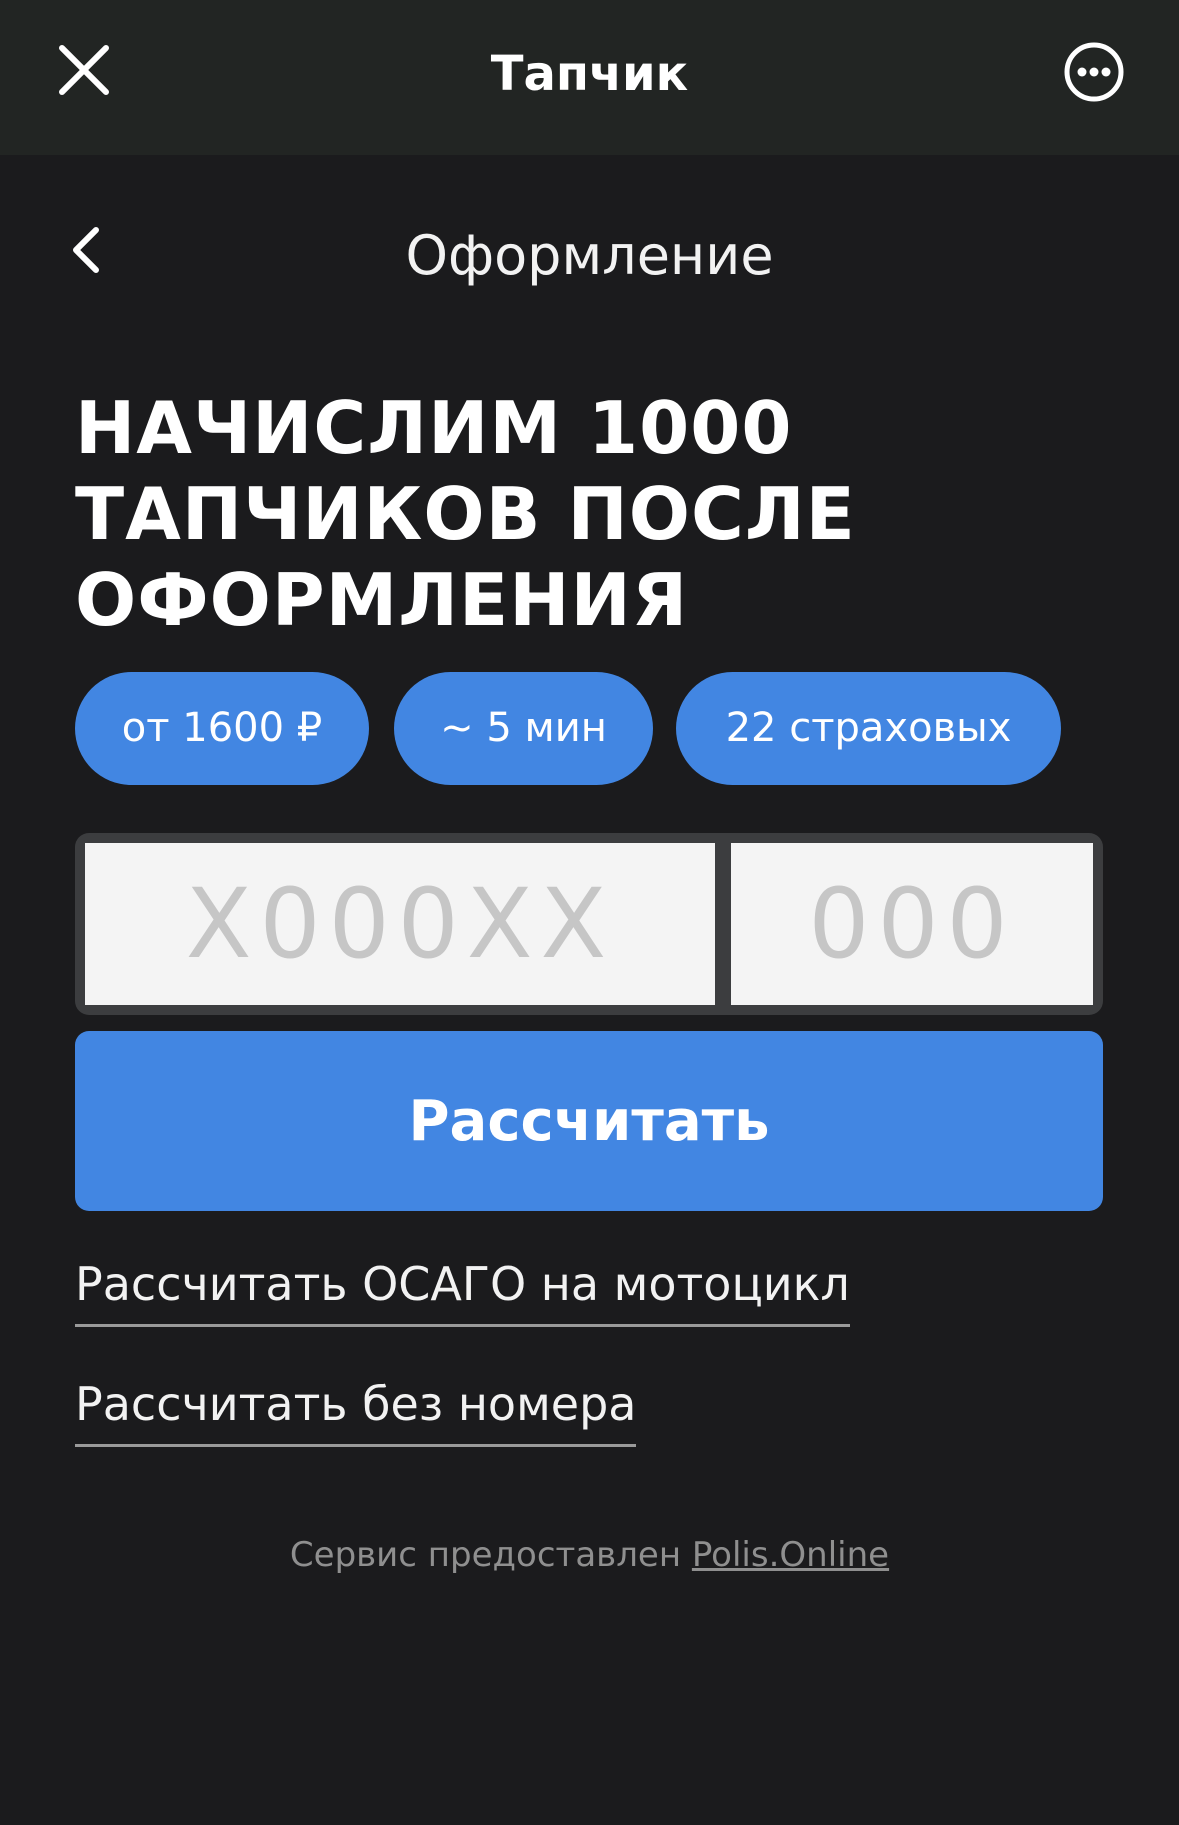 The image size is (1179, 1825). I want to click on footer-text: Сервис предоставлен, so click(490, 1555).